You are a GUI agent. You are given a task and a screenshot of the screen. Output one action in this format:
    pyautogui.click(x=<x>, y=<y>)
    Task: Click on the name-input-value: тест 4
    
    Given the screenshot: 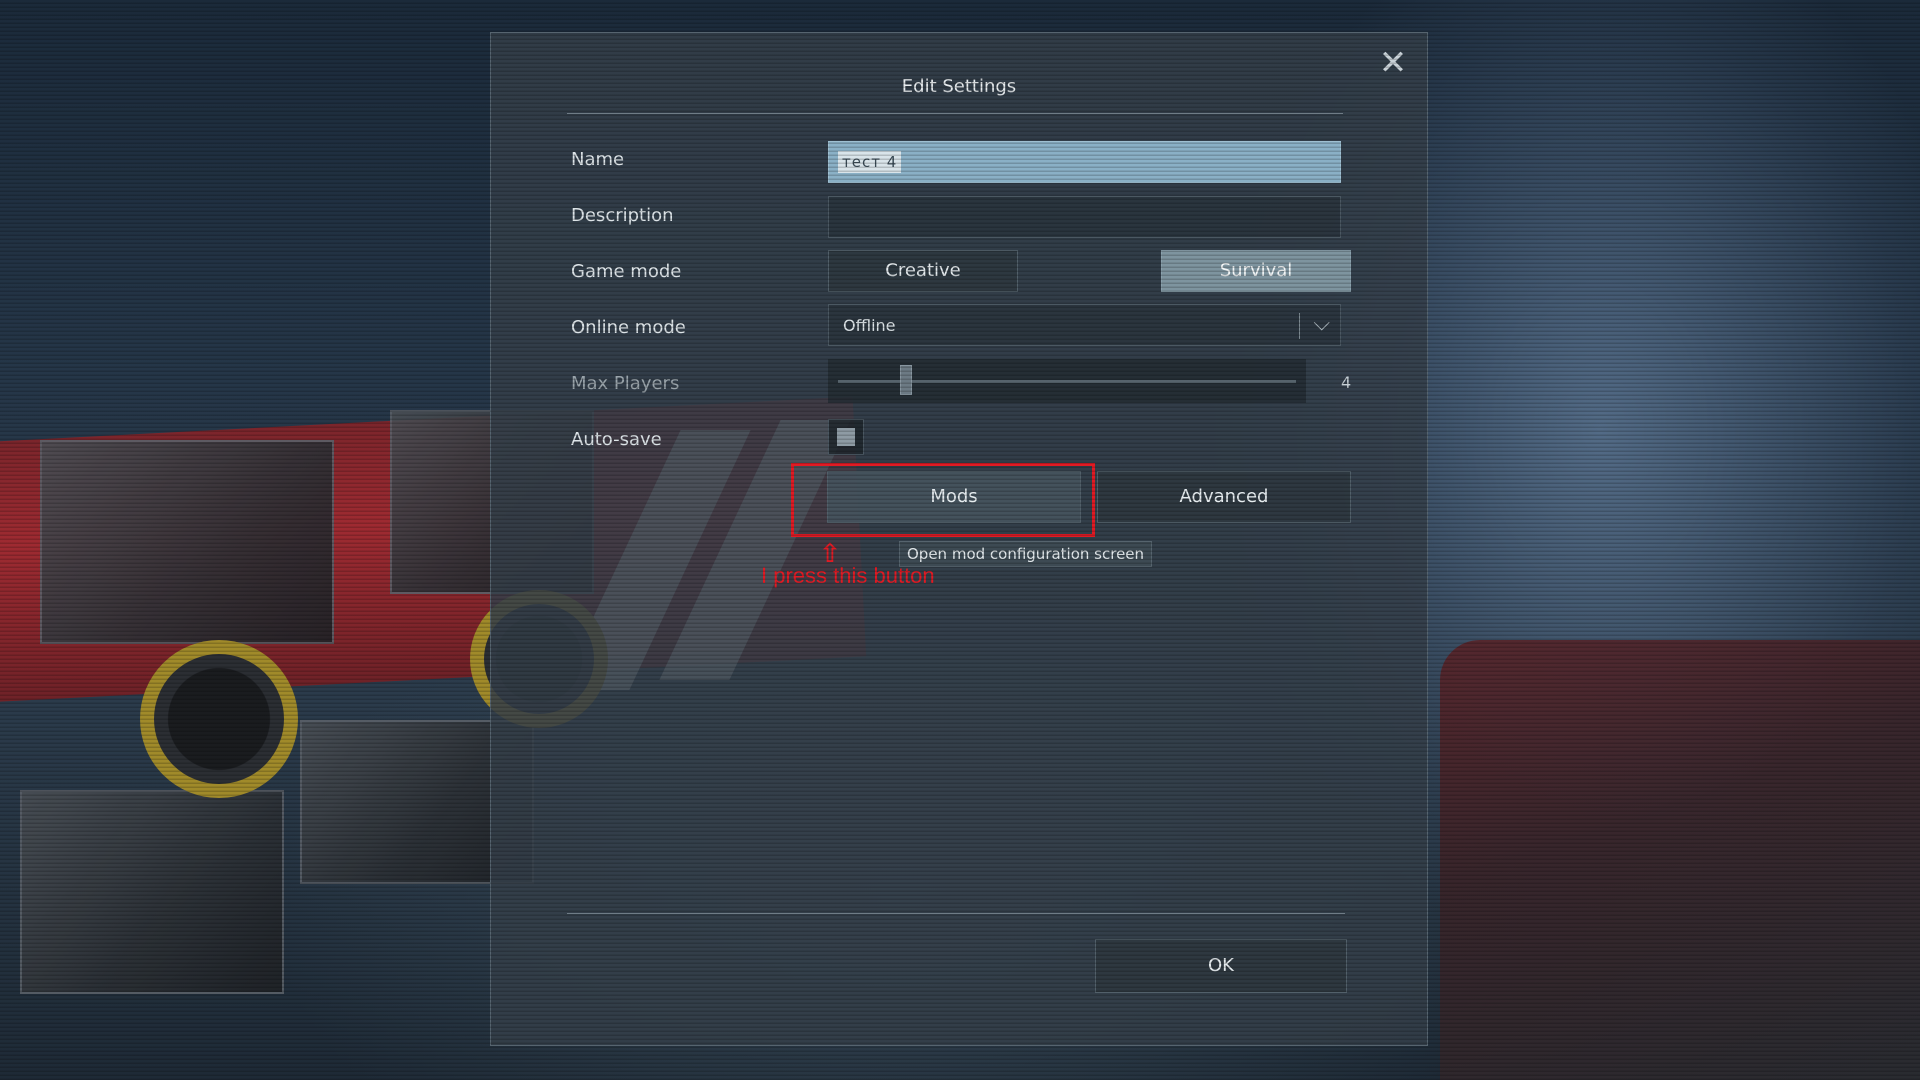 What is the action you would take?
    pyautogui.click(x=870, y=162)
    